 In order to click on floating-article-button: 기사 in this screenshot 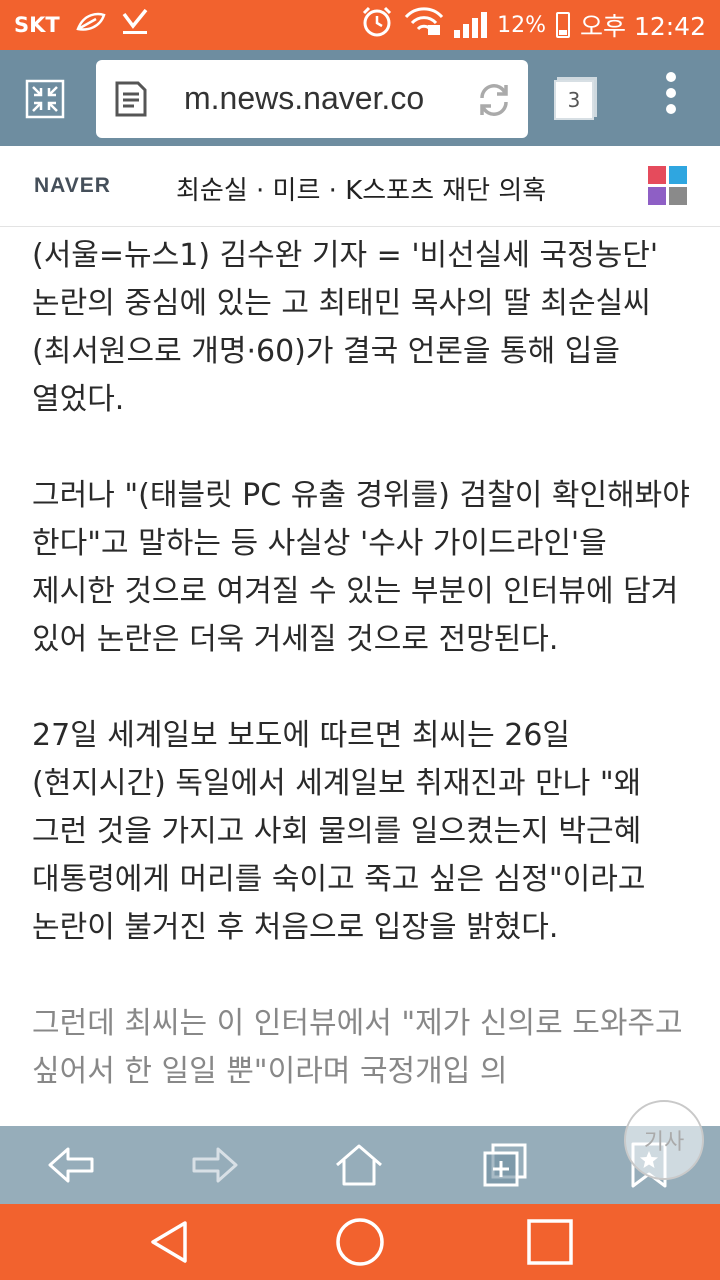, I will do `click(664, 1140)`.